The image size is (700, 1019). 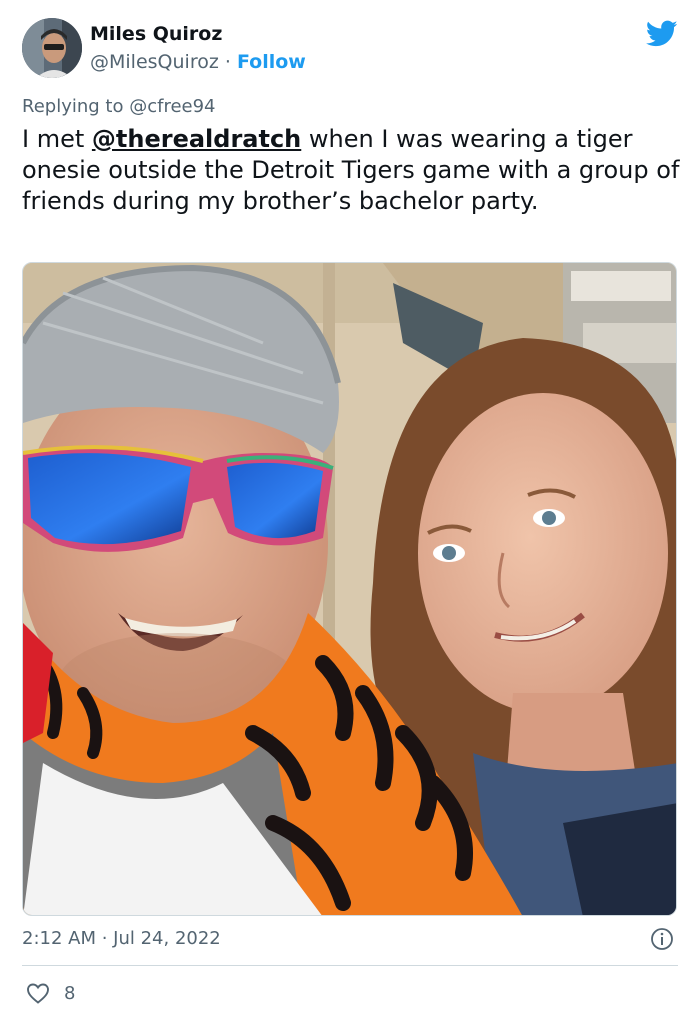 I want to click on tweet-text-before: I met, so click(x=57, y=139).